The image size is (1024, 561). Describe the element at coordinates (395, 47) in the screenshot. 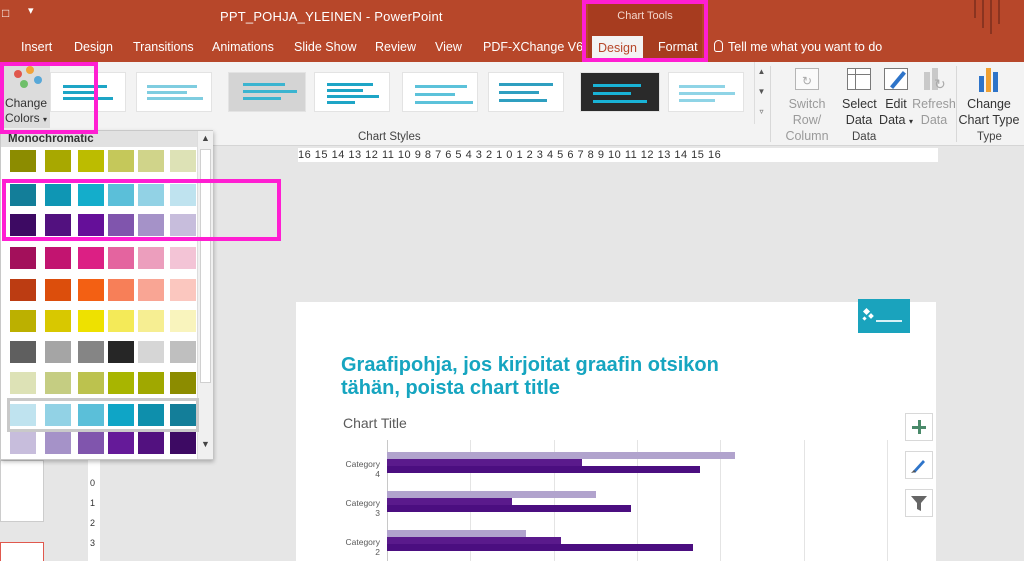

I see `tab-review: Review` at that location.